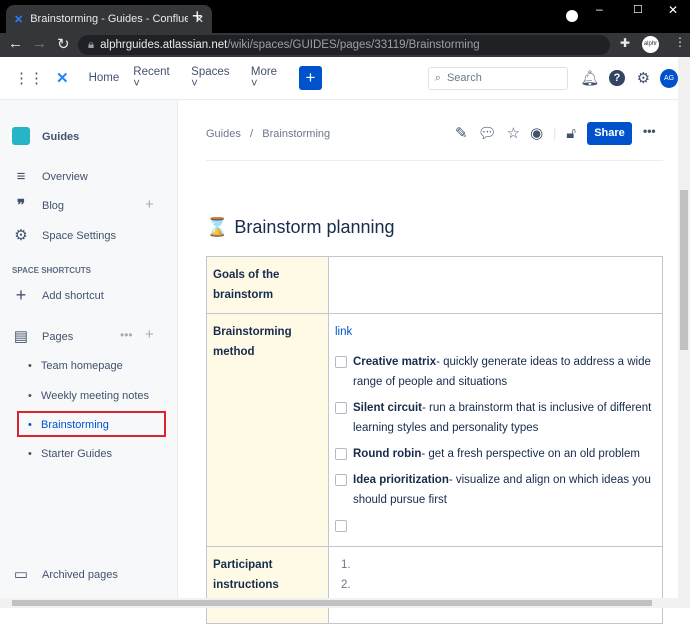 Image resolution: width=690 pixels, height=624 pixels. I want to click on pages-icon: ▤, so click(21, 336).